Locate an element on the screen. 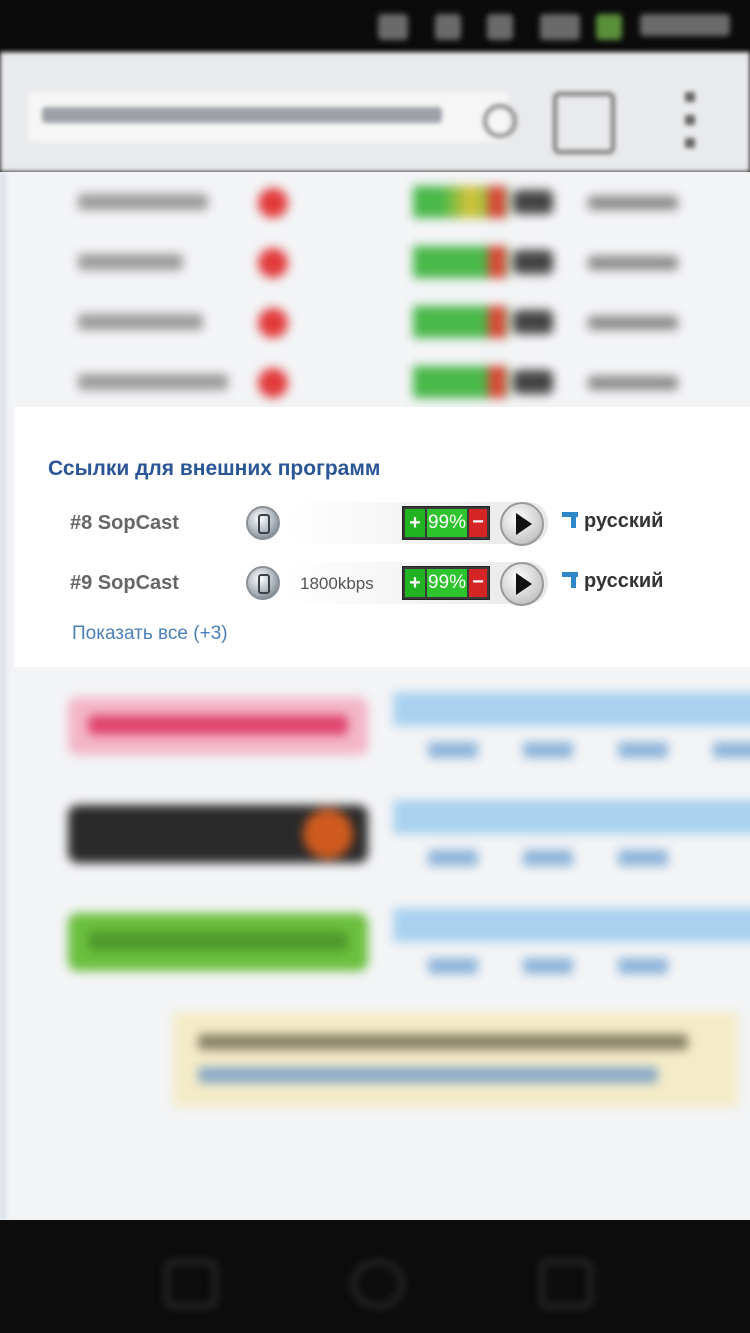  back-icon is located at coordinates (191, 1284).